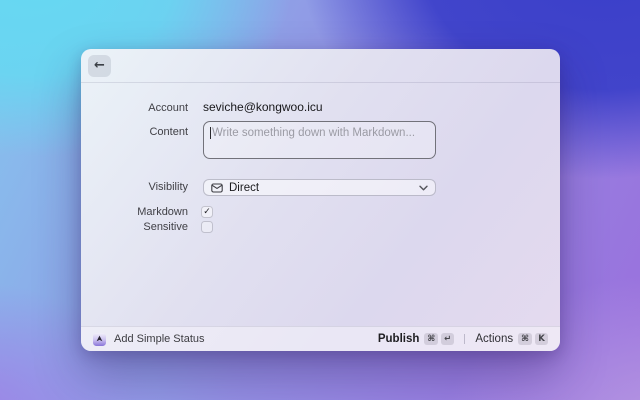 This screenshot has width=640, height=400. What do you see at coordinates (448, 339) in the screenshot?
I see `return-key-icon: ↵` at bounding box center [448, 339].